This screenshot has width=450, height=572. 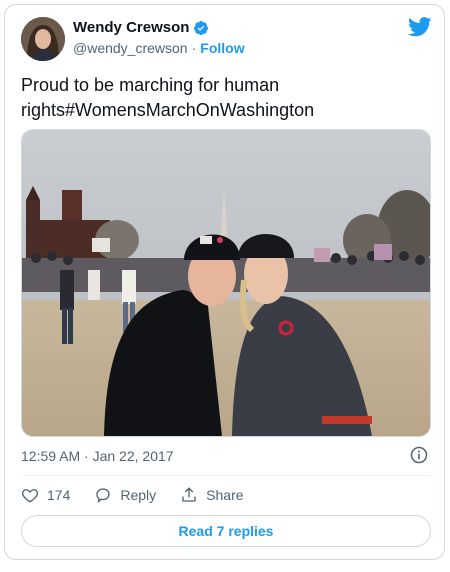 What do you see at coordinates (189, 494) in the screenshot?
I see `share-icon` at bounding box center [189, 494].